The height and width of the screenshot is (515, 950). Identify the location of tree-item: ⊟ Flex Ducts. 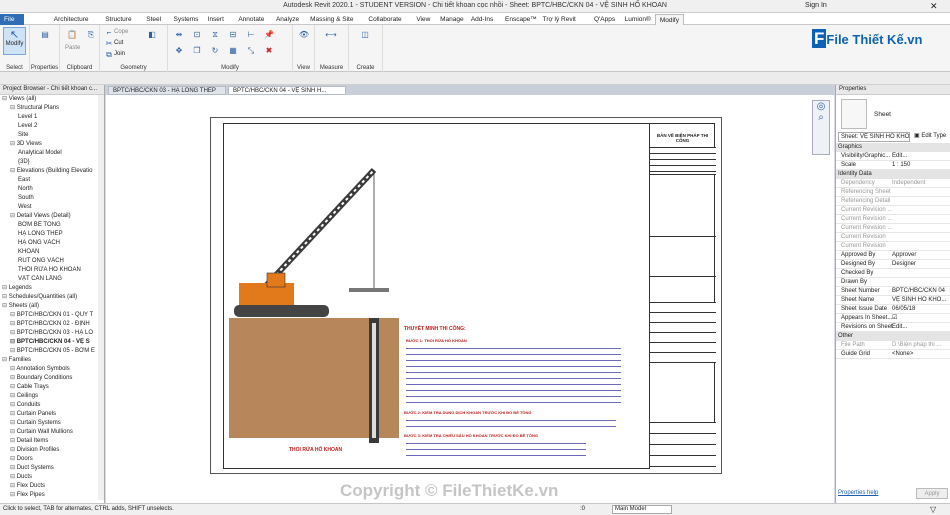
(50, 486).